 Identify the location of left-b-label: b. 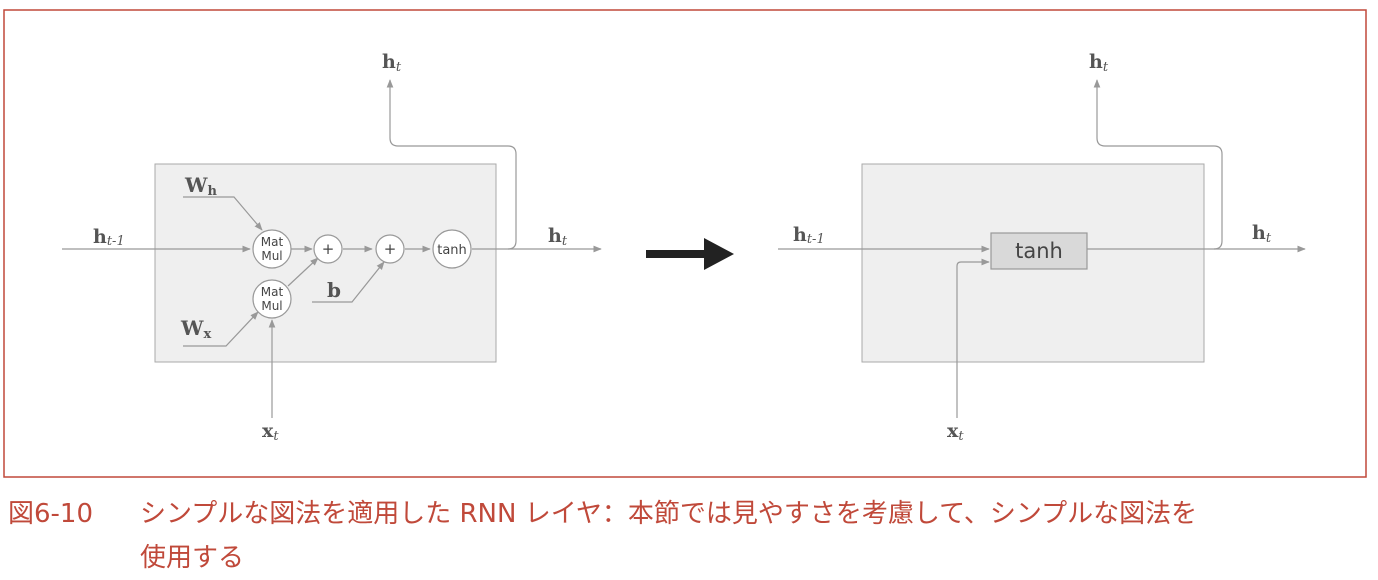
(334, 290).